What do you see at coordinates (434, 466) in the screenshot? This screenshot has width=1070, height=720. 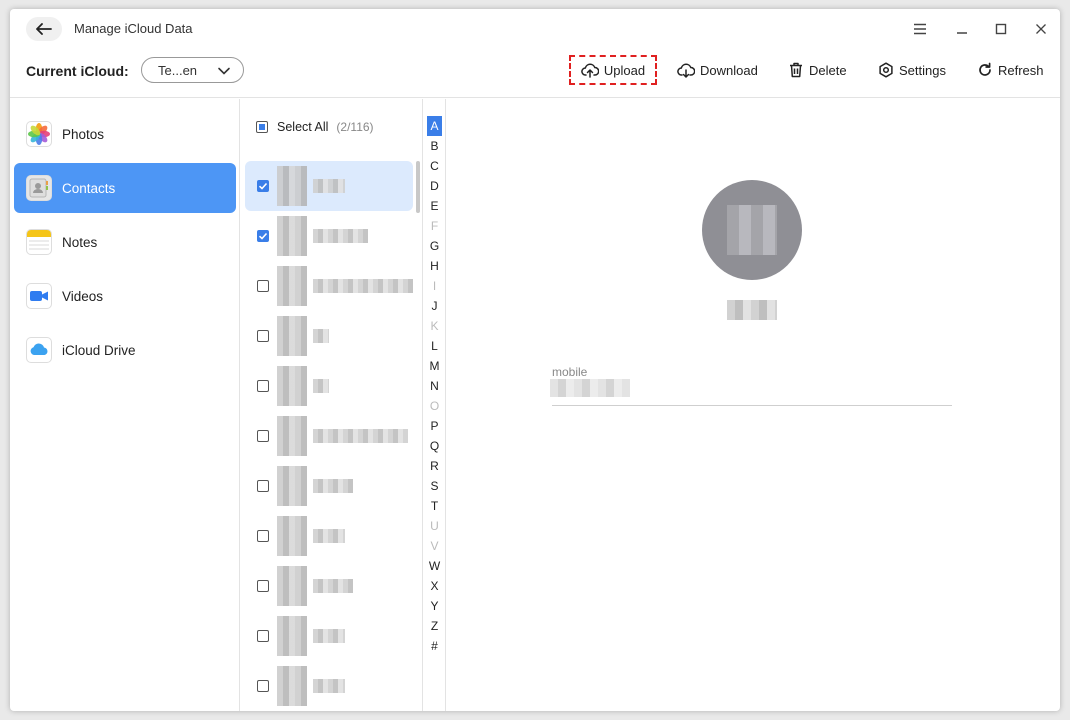 I see `alphabet-letter: R` at bounding box center [434, 466].